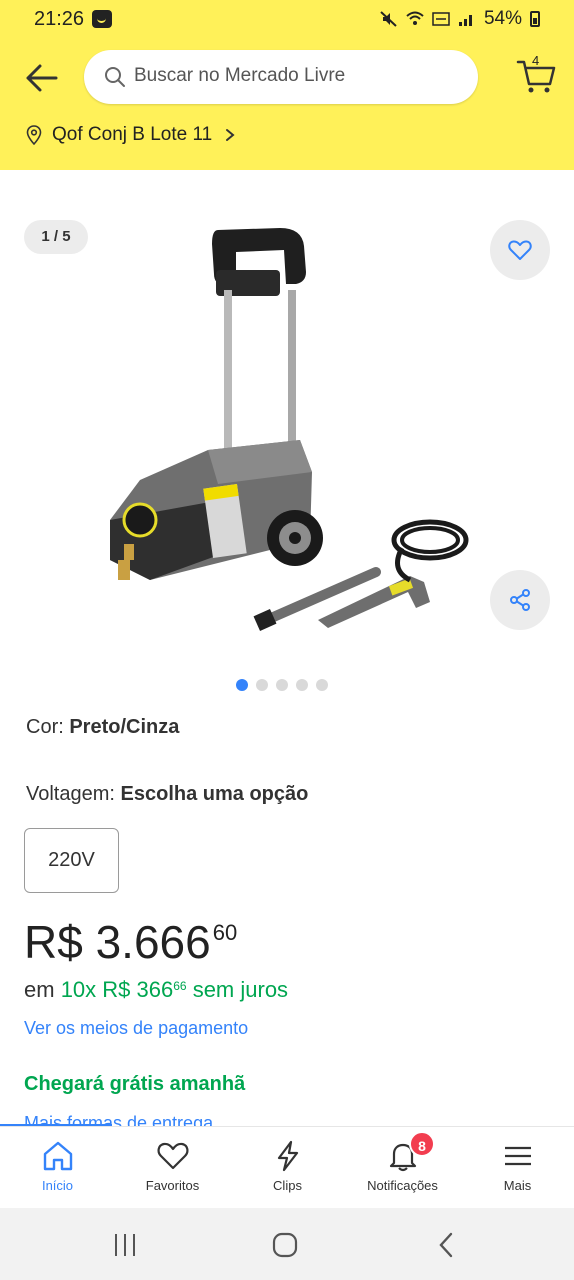 This screenshot has width=574, height=1280. I want to click on nav-clips-label: Clips, so click(287, 1185).